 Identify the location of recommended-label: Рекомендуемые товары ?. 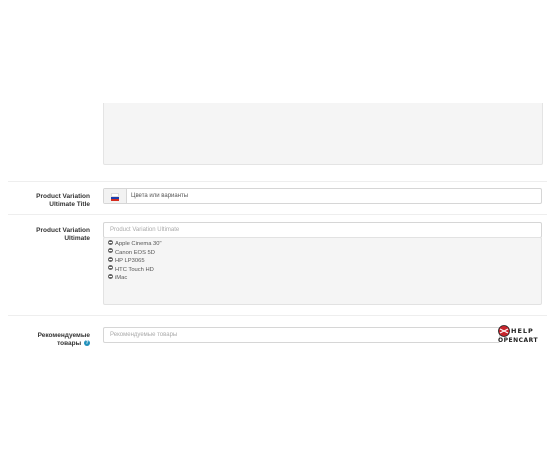
(63, 339).